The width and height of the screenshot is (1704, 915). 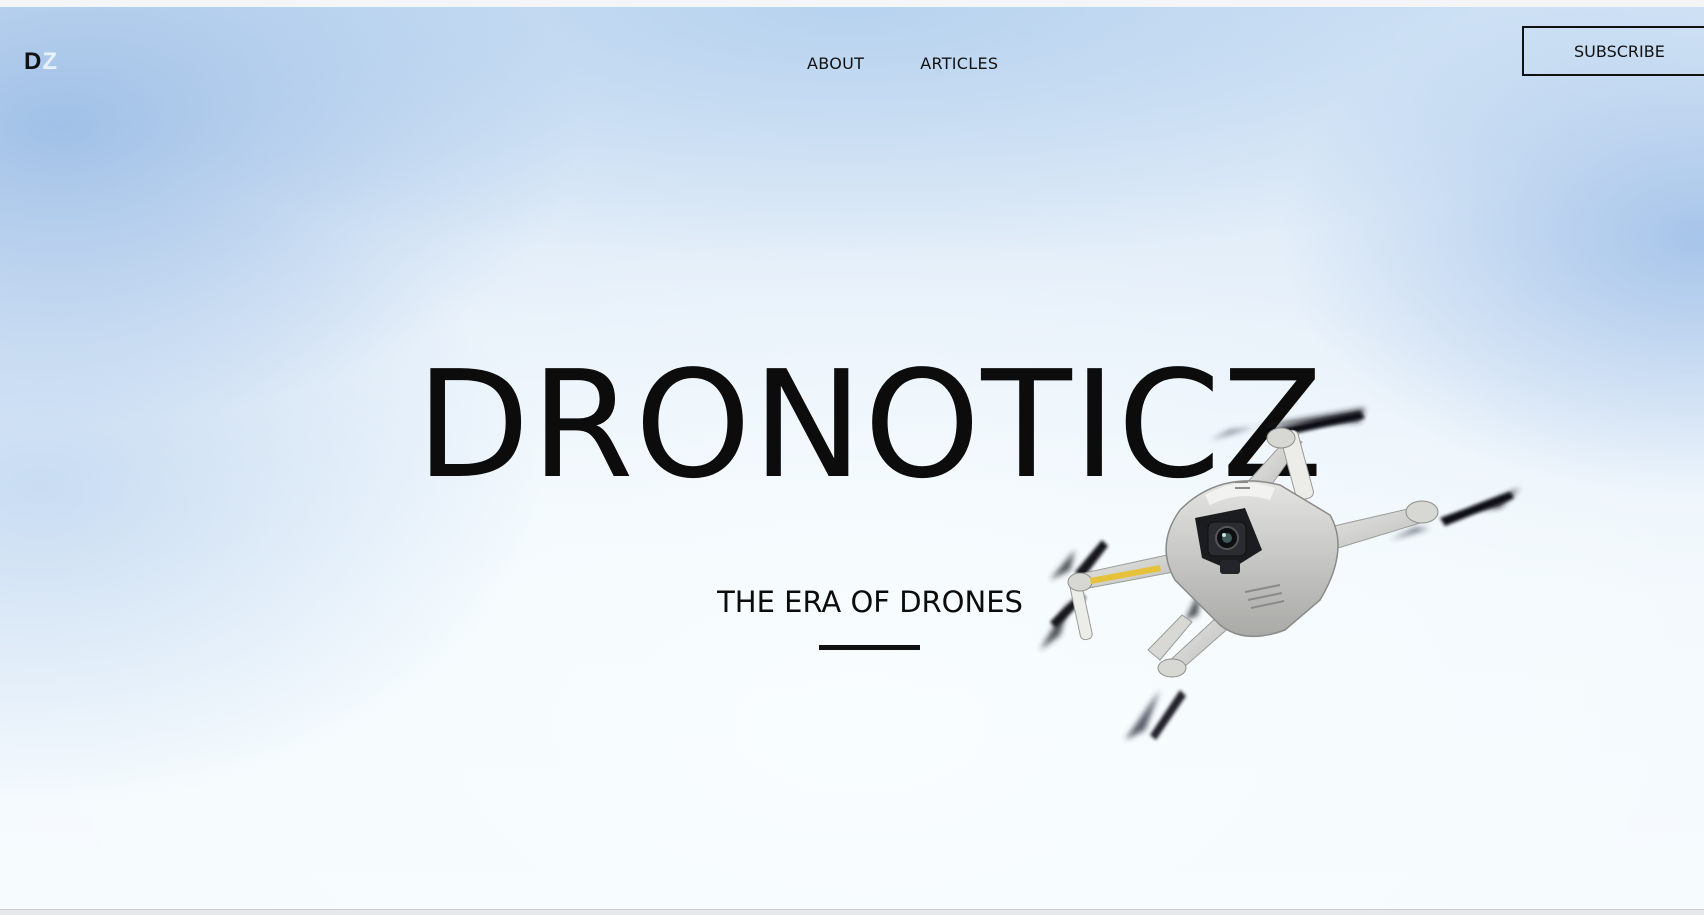 I want to click on logo-letter-z: Z, so click(x=50, y=61).